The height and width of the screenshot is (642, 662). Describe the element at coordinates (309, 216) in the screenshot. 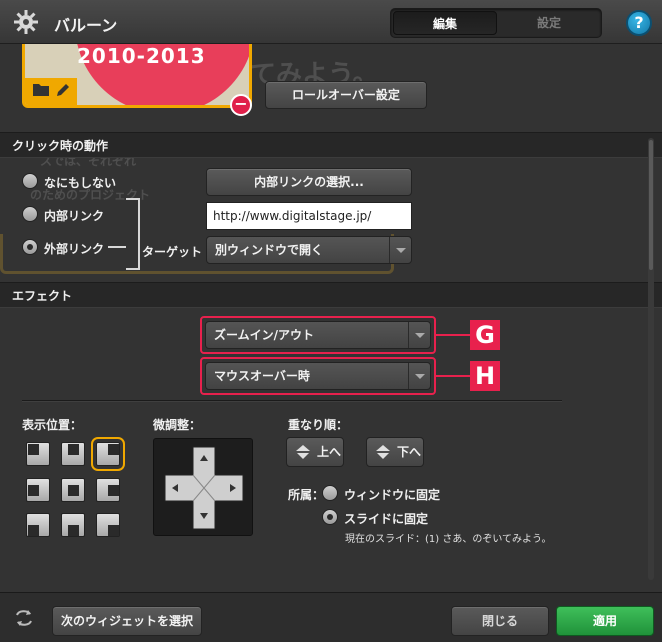

I see `external-url-input: http://www.digitalstage.jp/` at that location.